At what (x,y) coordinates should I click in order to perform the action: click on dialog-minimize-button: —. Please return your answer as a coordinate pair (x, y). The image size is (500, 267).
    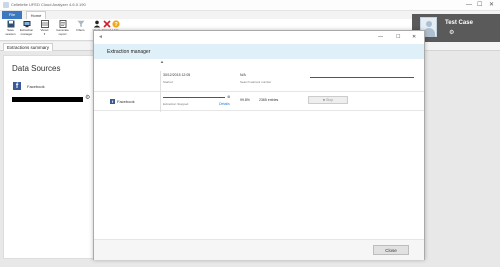
    Looking at the image, I should click on (380, 37).